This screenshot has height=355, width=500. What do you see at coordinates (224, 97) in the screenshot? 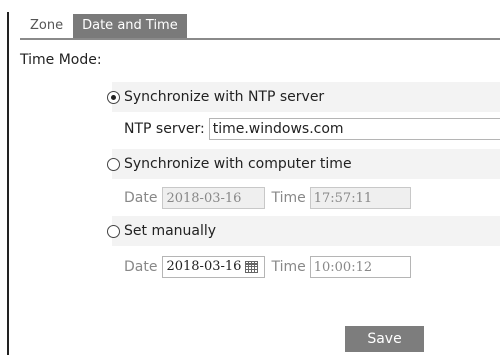
I see `ntp-radio-label: Synchronize with NTP server` at bounding box center [224, 97].